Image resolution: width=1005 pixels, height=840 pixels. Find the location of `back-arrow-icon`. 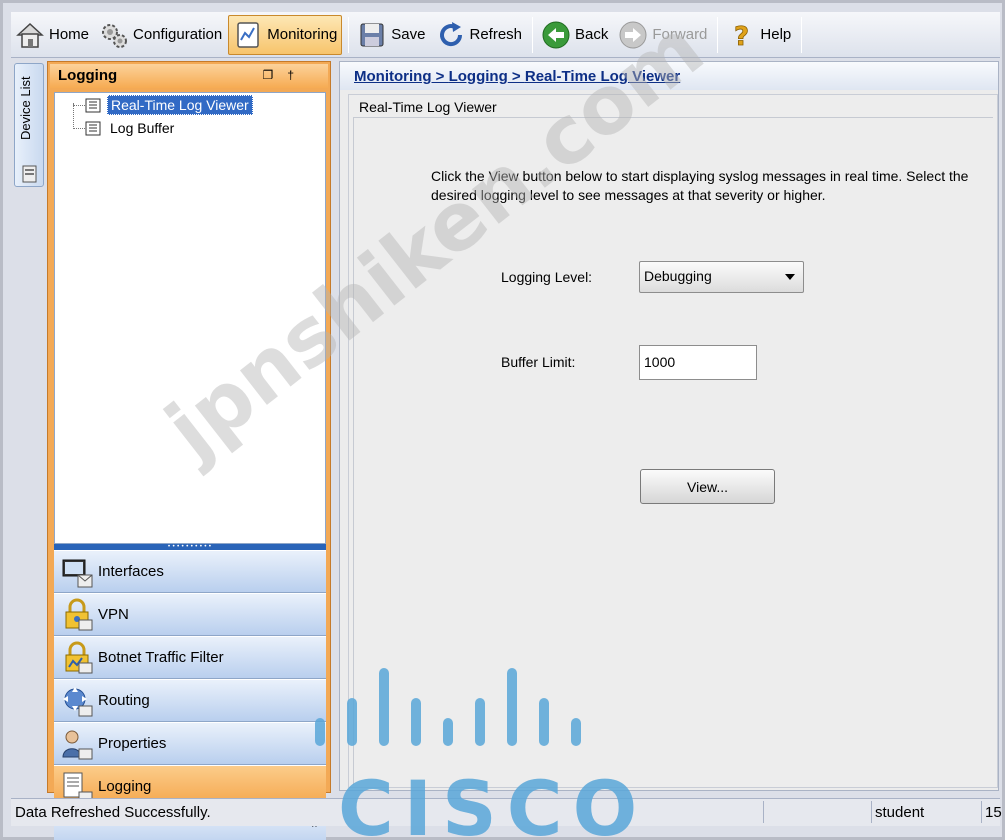

back-arrow-icon is located at coordinates (556, 34).